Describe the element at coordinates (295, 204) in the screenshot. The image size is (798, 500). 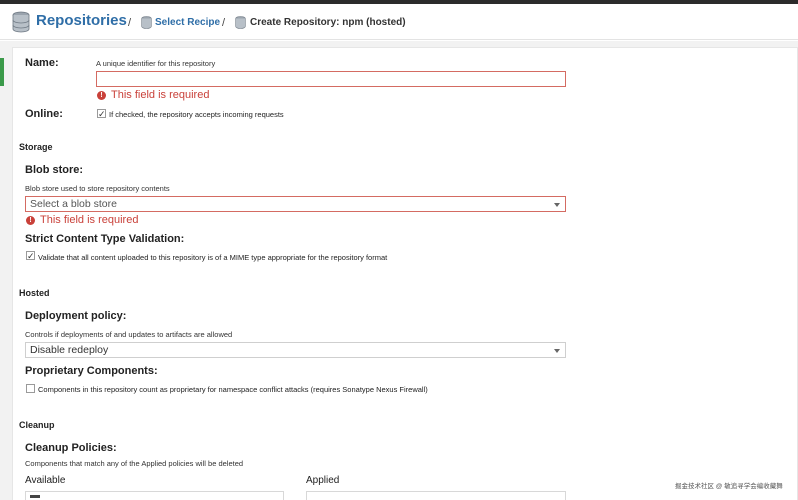
I see `blob-store-select: Select a blob store` at that location.